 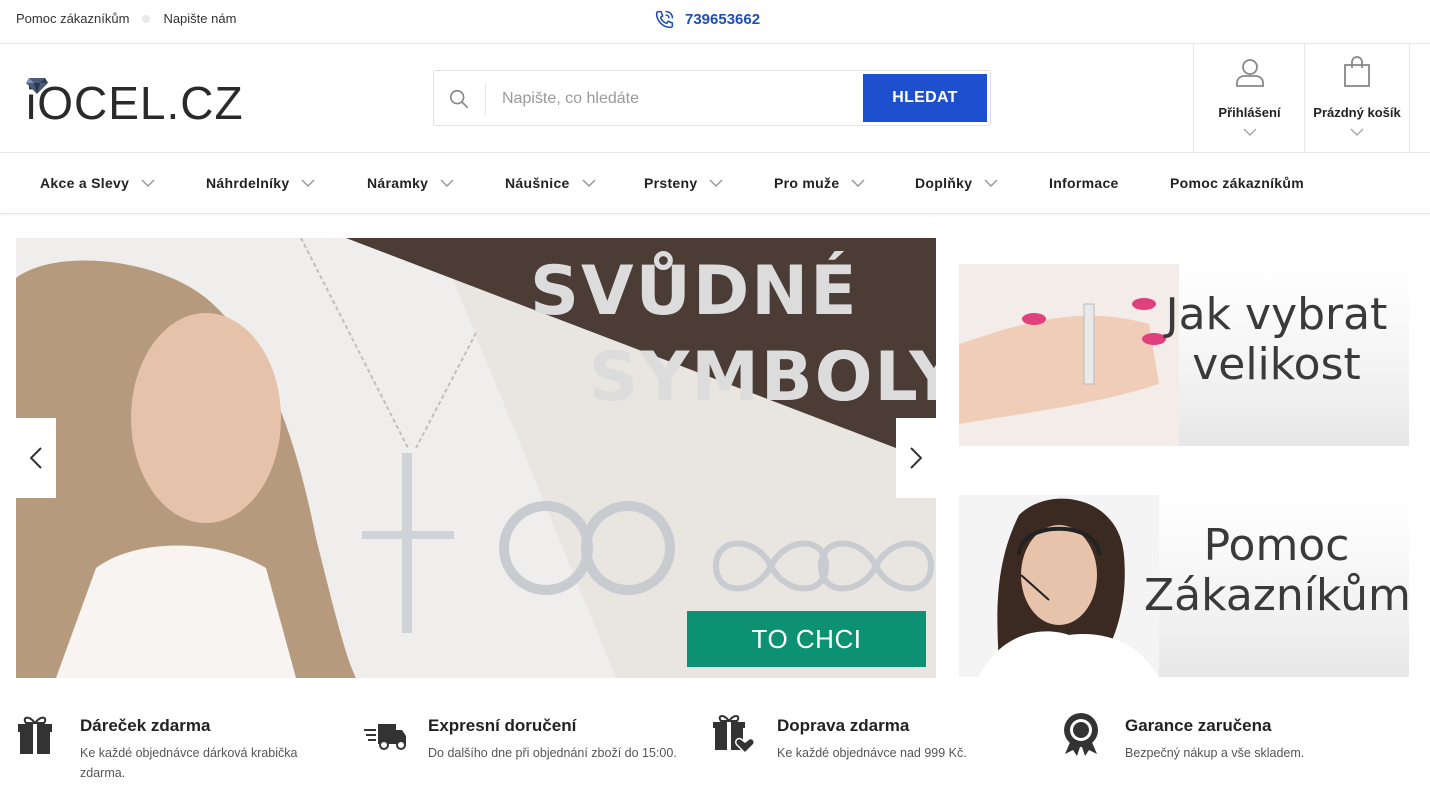 What do you see at coordinates (843, 725) in the screenshot?
I see `feature-title: Doprava zdarma` at bounding box center [843, 725].